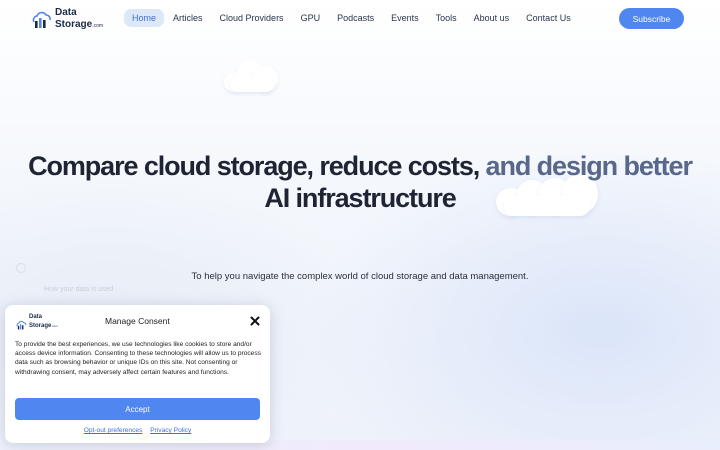  Describe the element at coordinates (254, 166) in the screenshot. I see `hero-title-dark: Compare cloud storage, reduce costs,` at that location.